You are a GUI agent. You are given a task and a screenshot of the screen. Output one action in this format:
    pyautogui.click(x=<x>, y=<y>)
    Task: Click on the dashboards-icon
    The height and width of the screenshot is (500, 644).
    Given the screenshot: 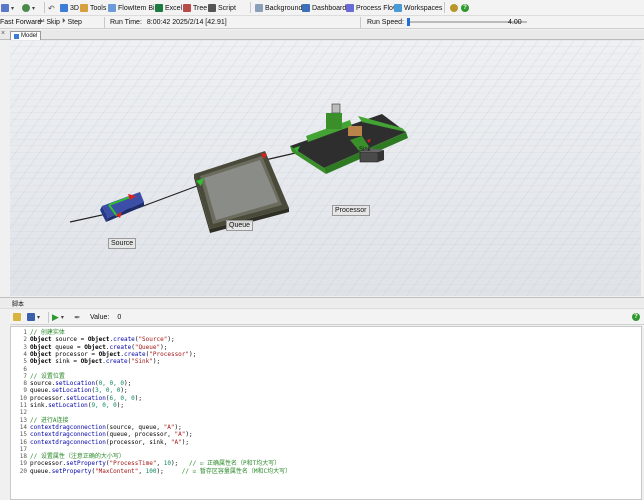 What is the action you would take?
    pyautogui.click(x=306, y=8)
    